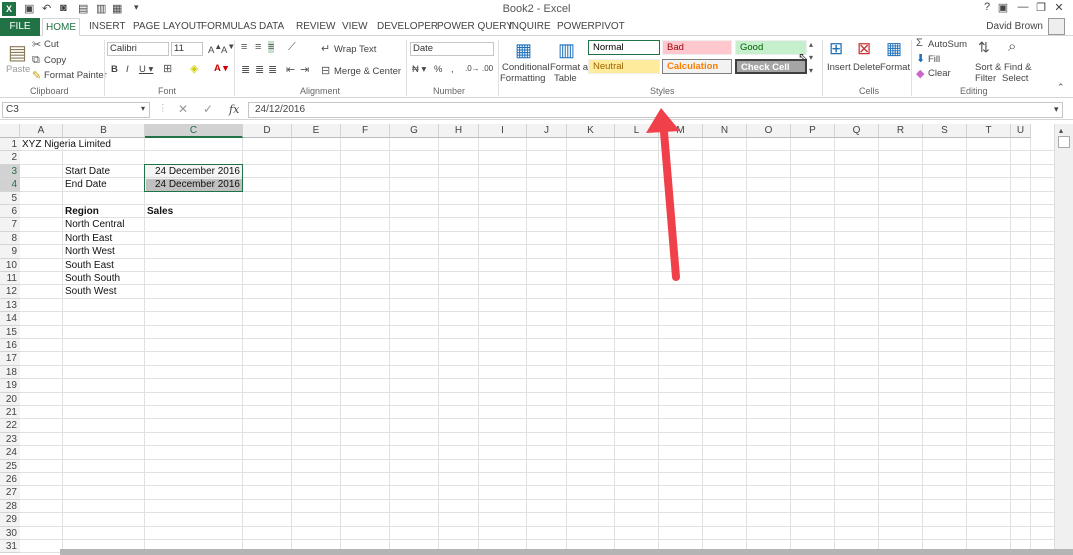  What do you see at coordinates (811, 70) in the screenshot?
I see `styles-more-icon: ▾` at bounding box center [811, 70].